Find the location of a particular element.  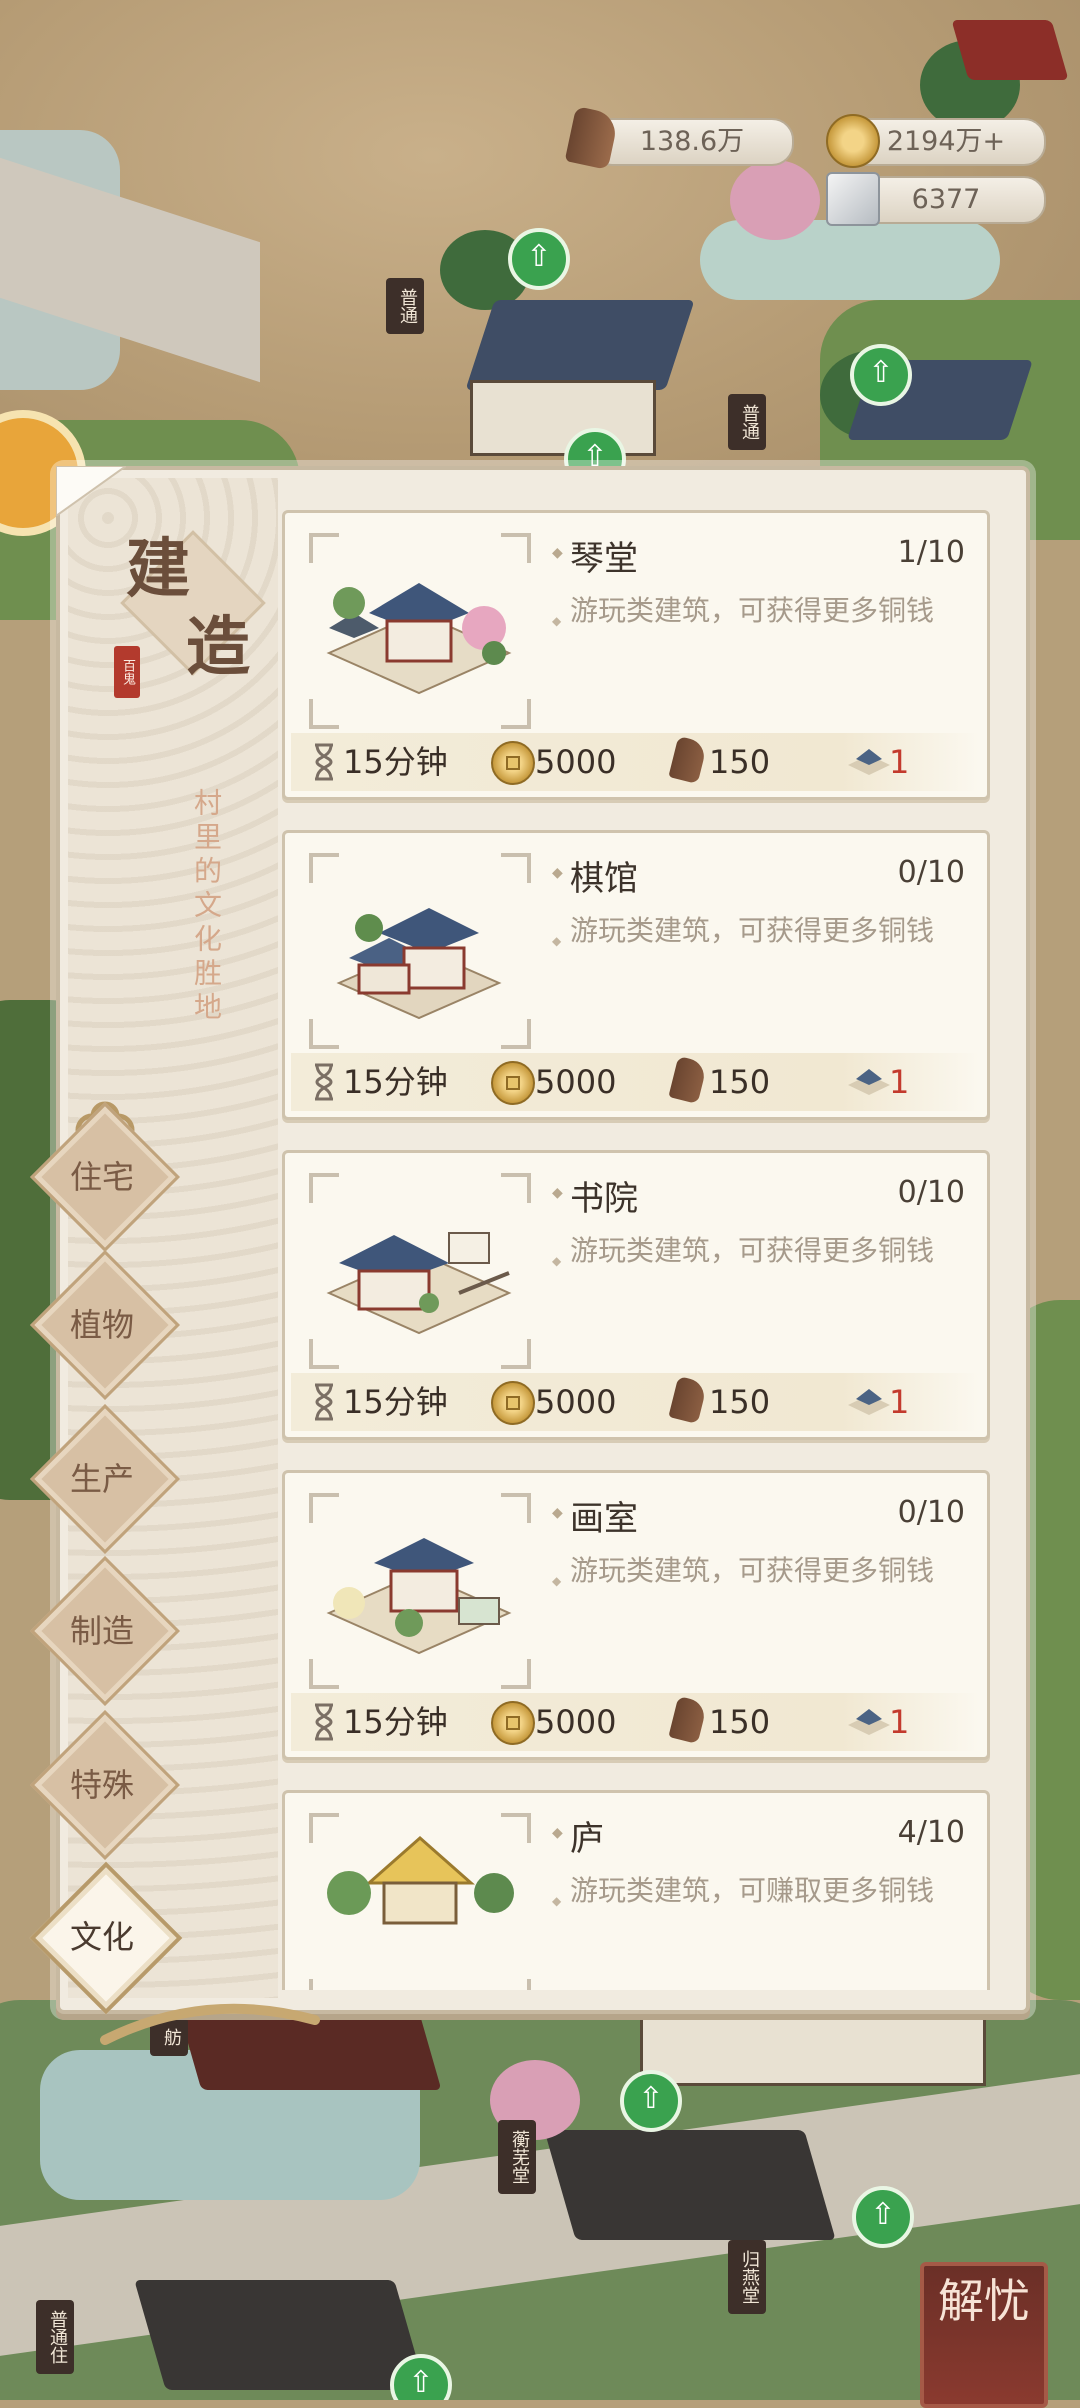

wood-resource: 138.6万 is located at coordinates (692, 142).